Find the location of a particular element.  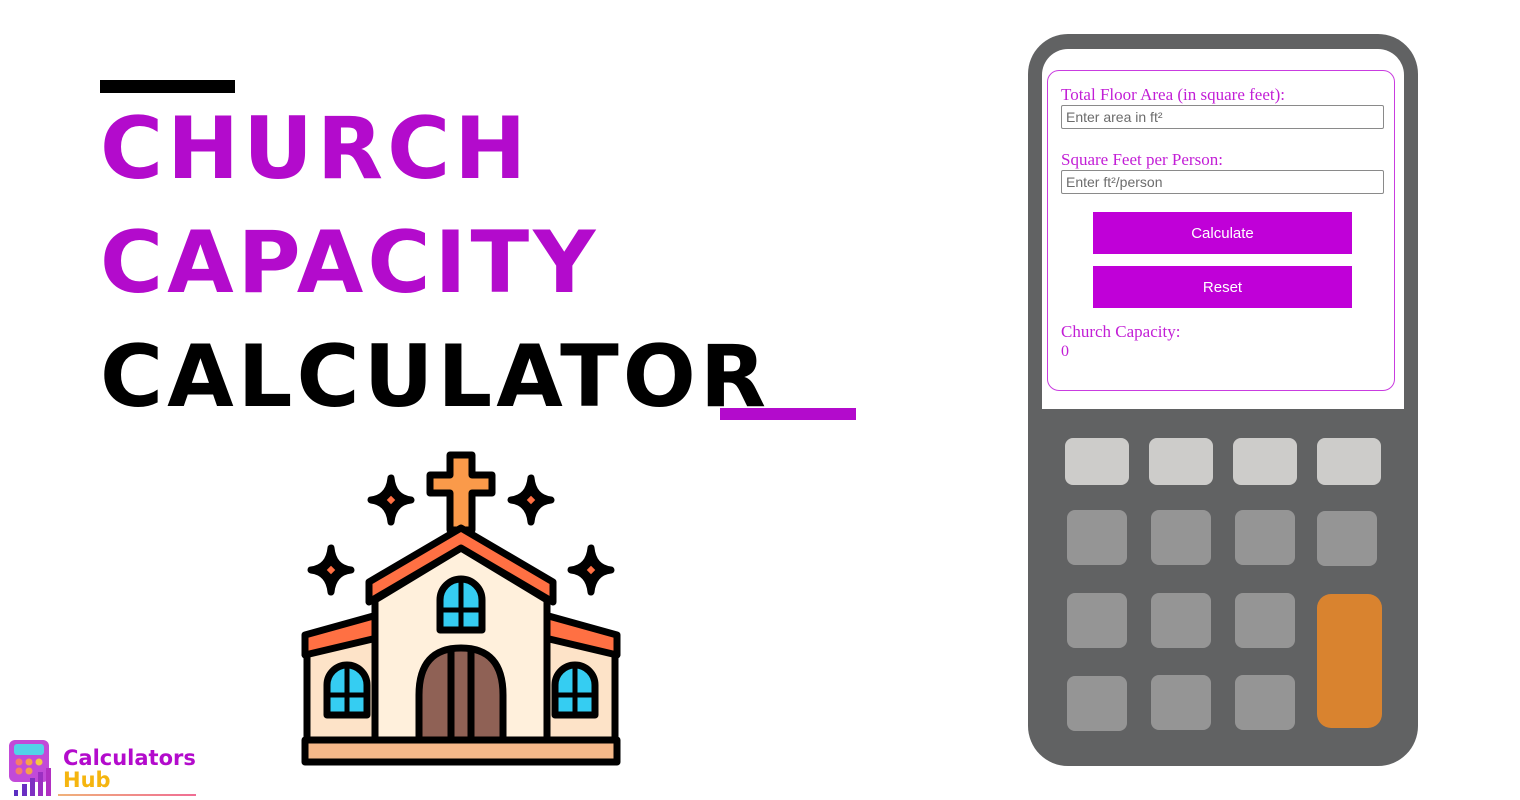

cross-icon is located at coordinates (461, 492).